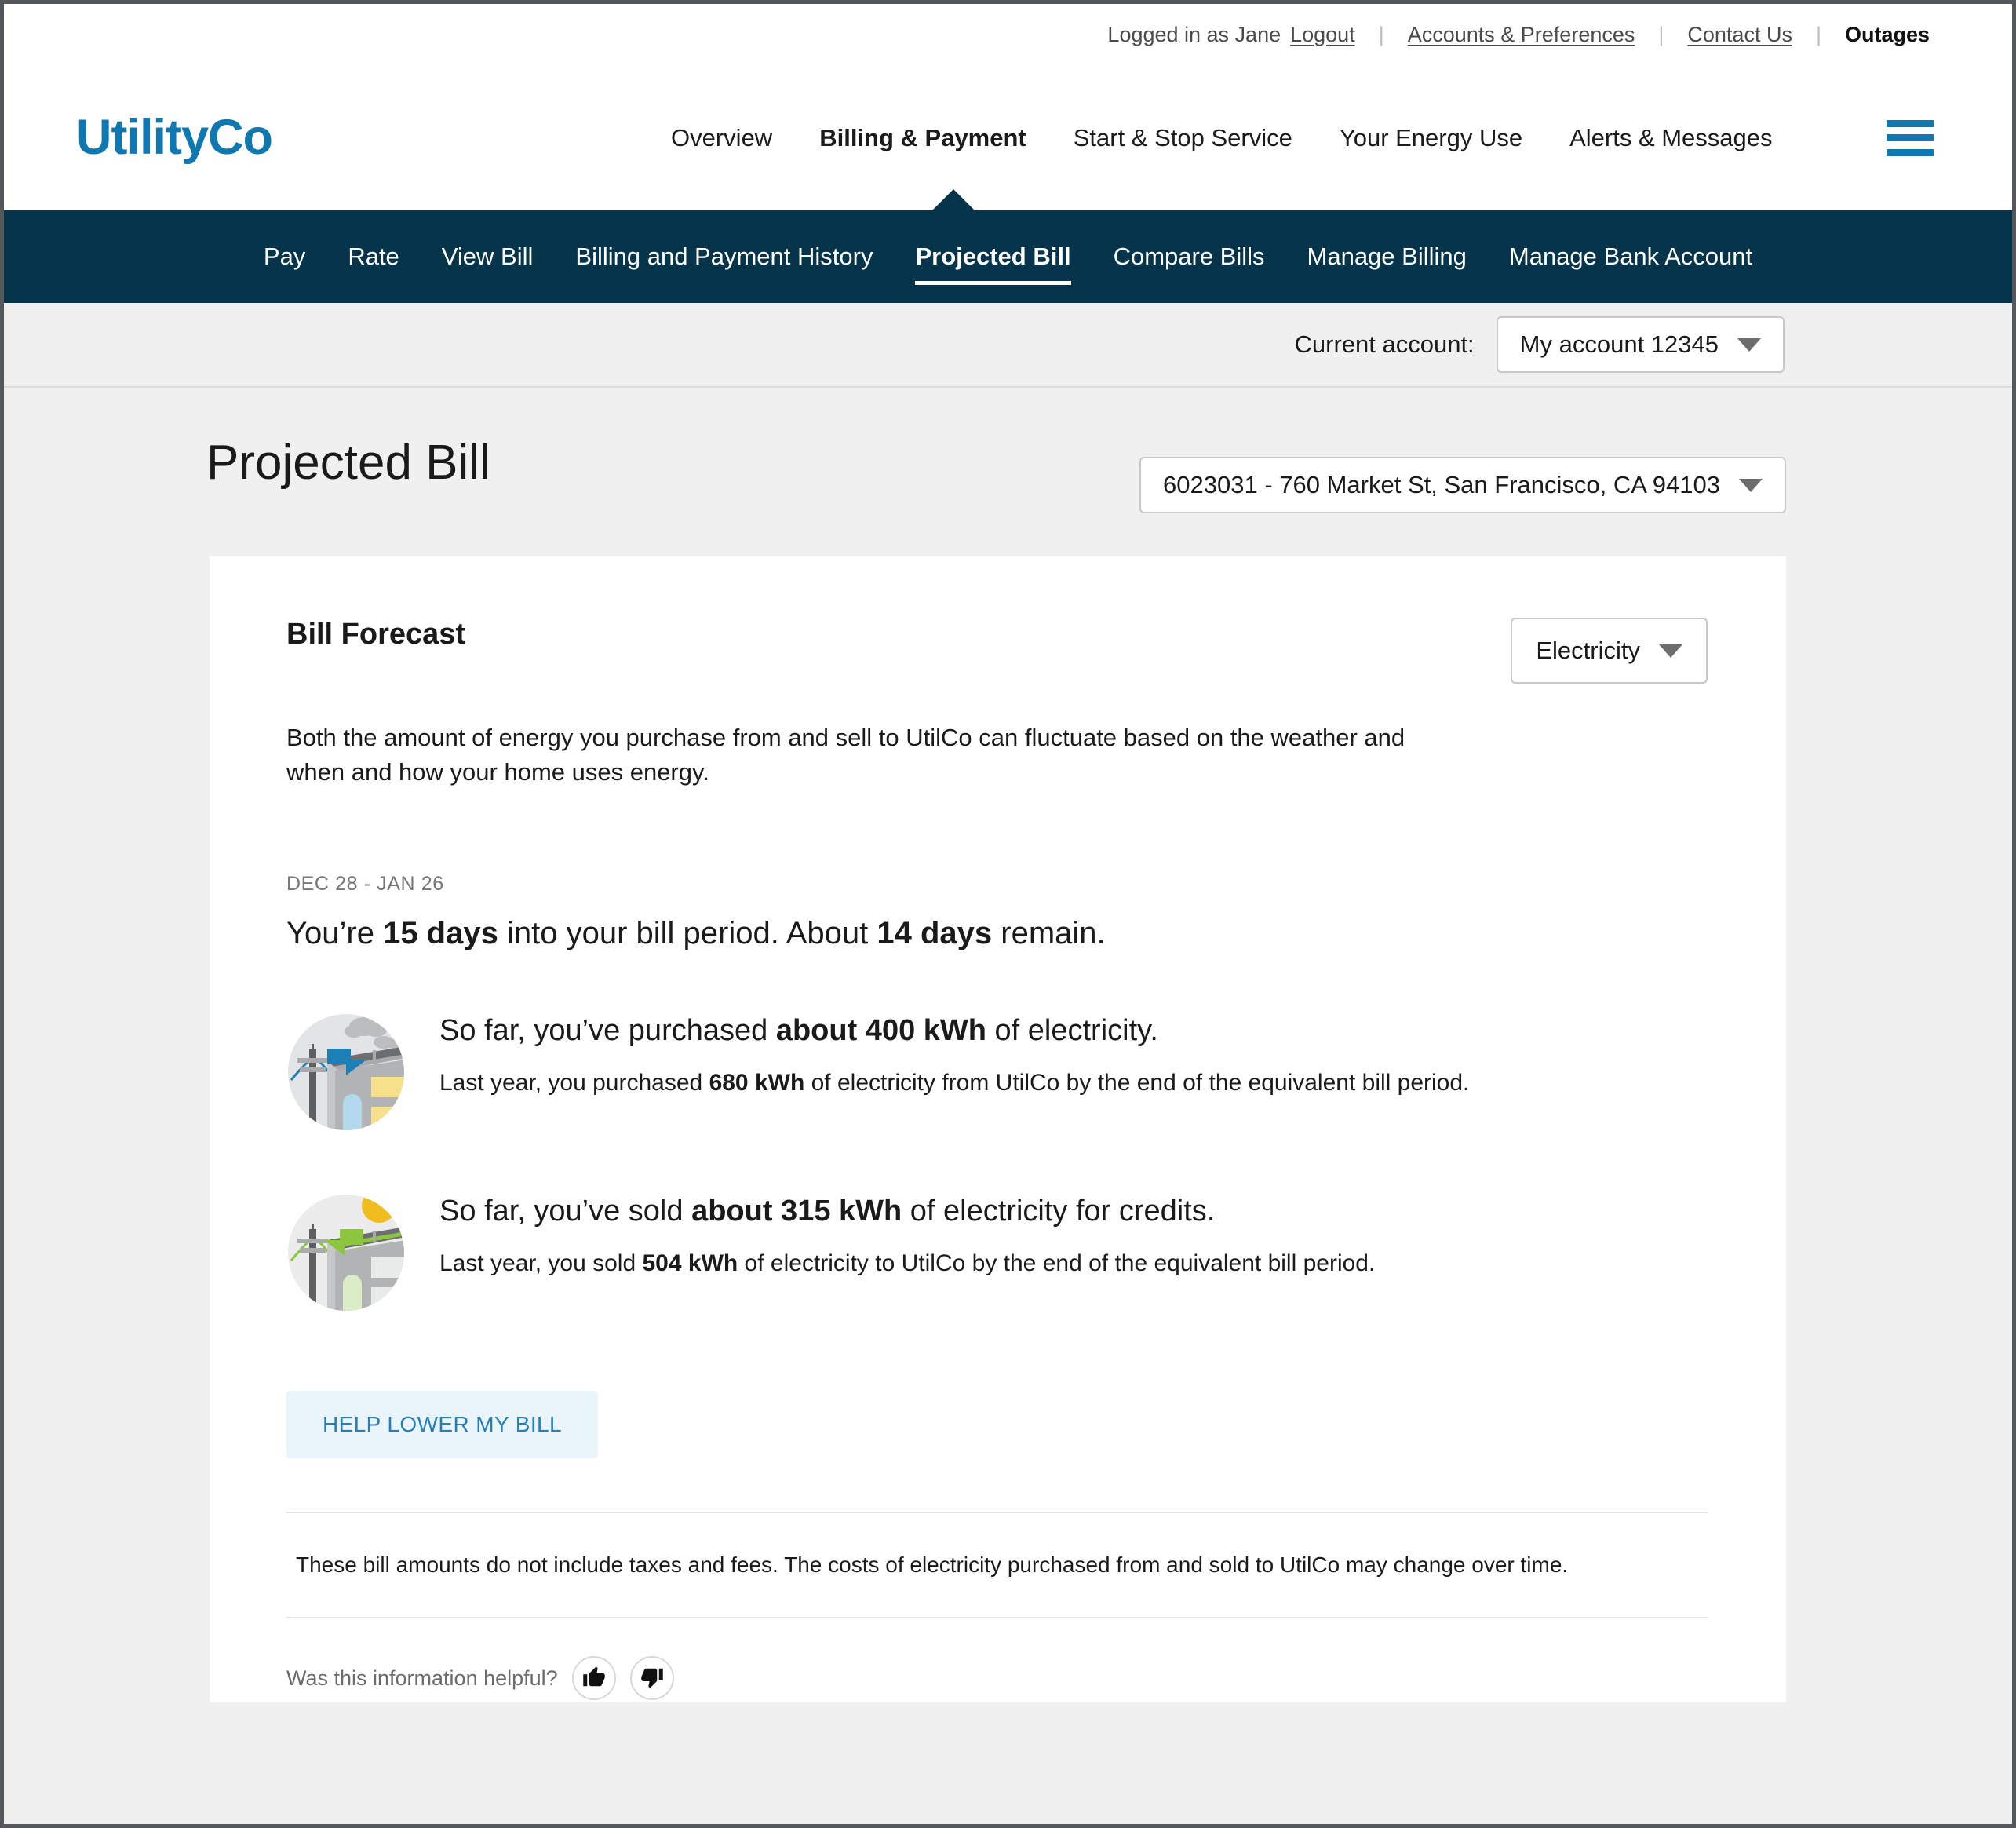 This screenshot has width=2016, height=1828. Describe the element at coordinates (1183, 138) in the screenshot. I see `nav-item-start-stop-service: Start & Stop Service` at that location.